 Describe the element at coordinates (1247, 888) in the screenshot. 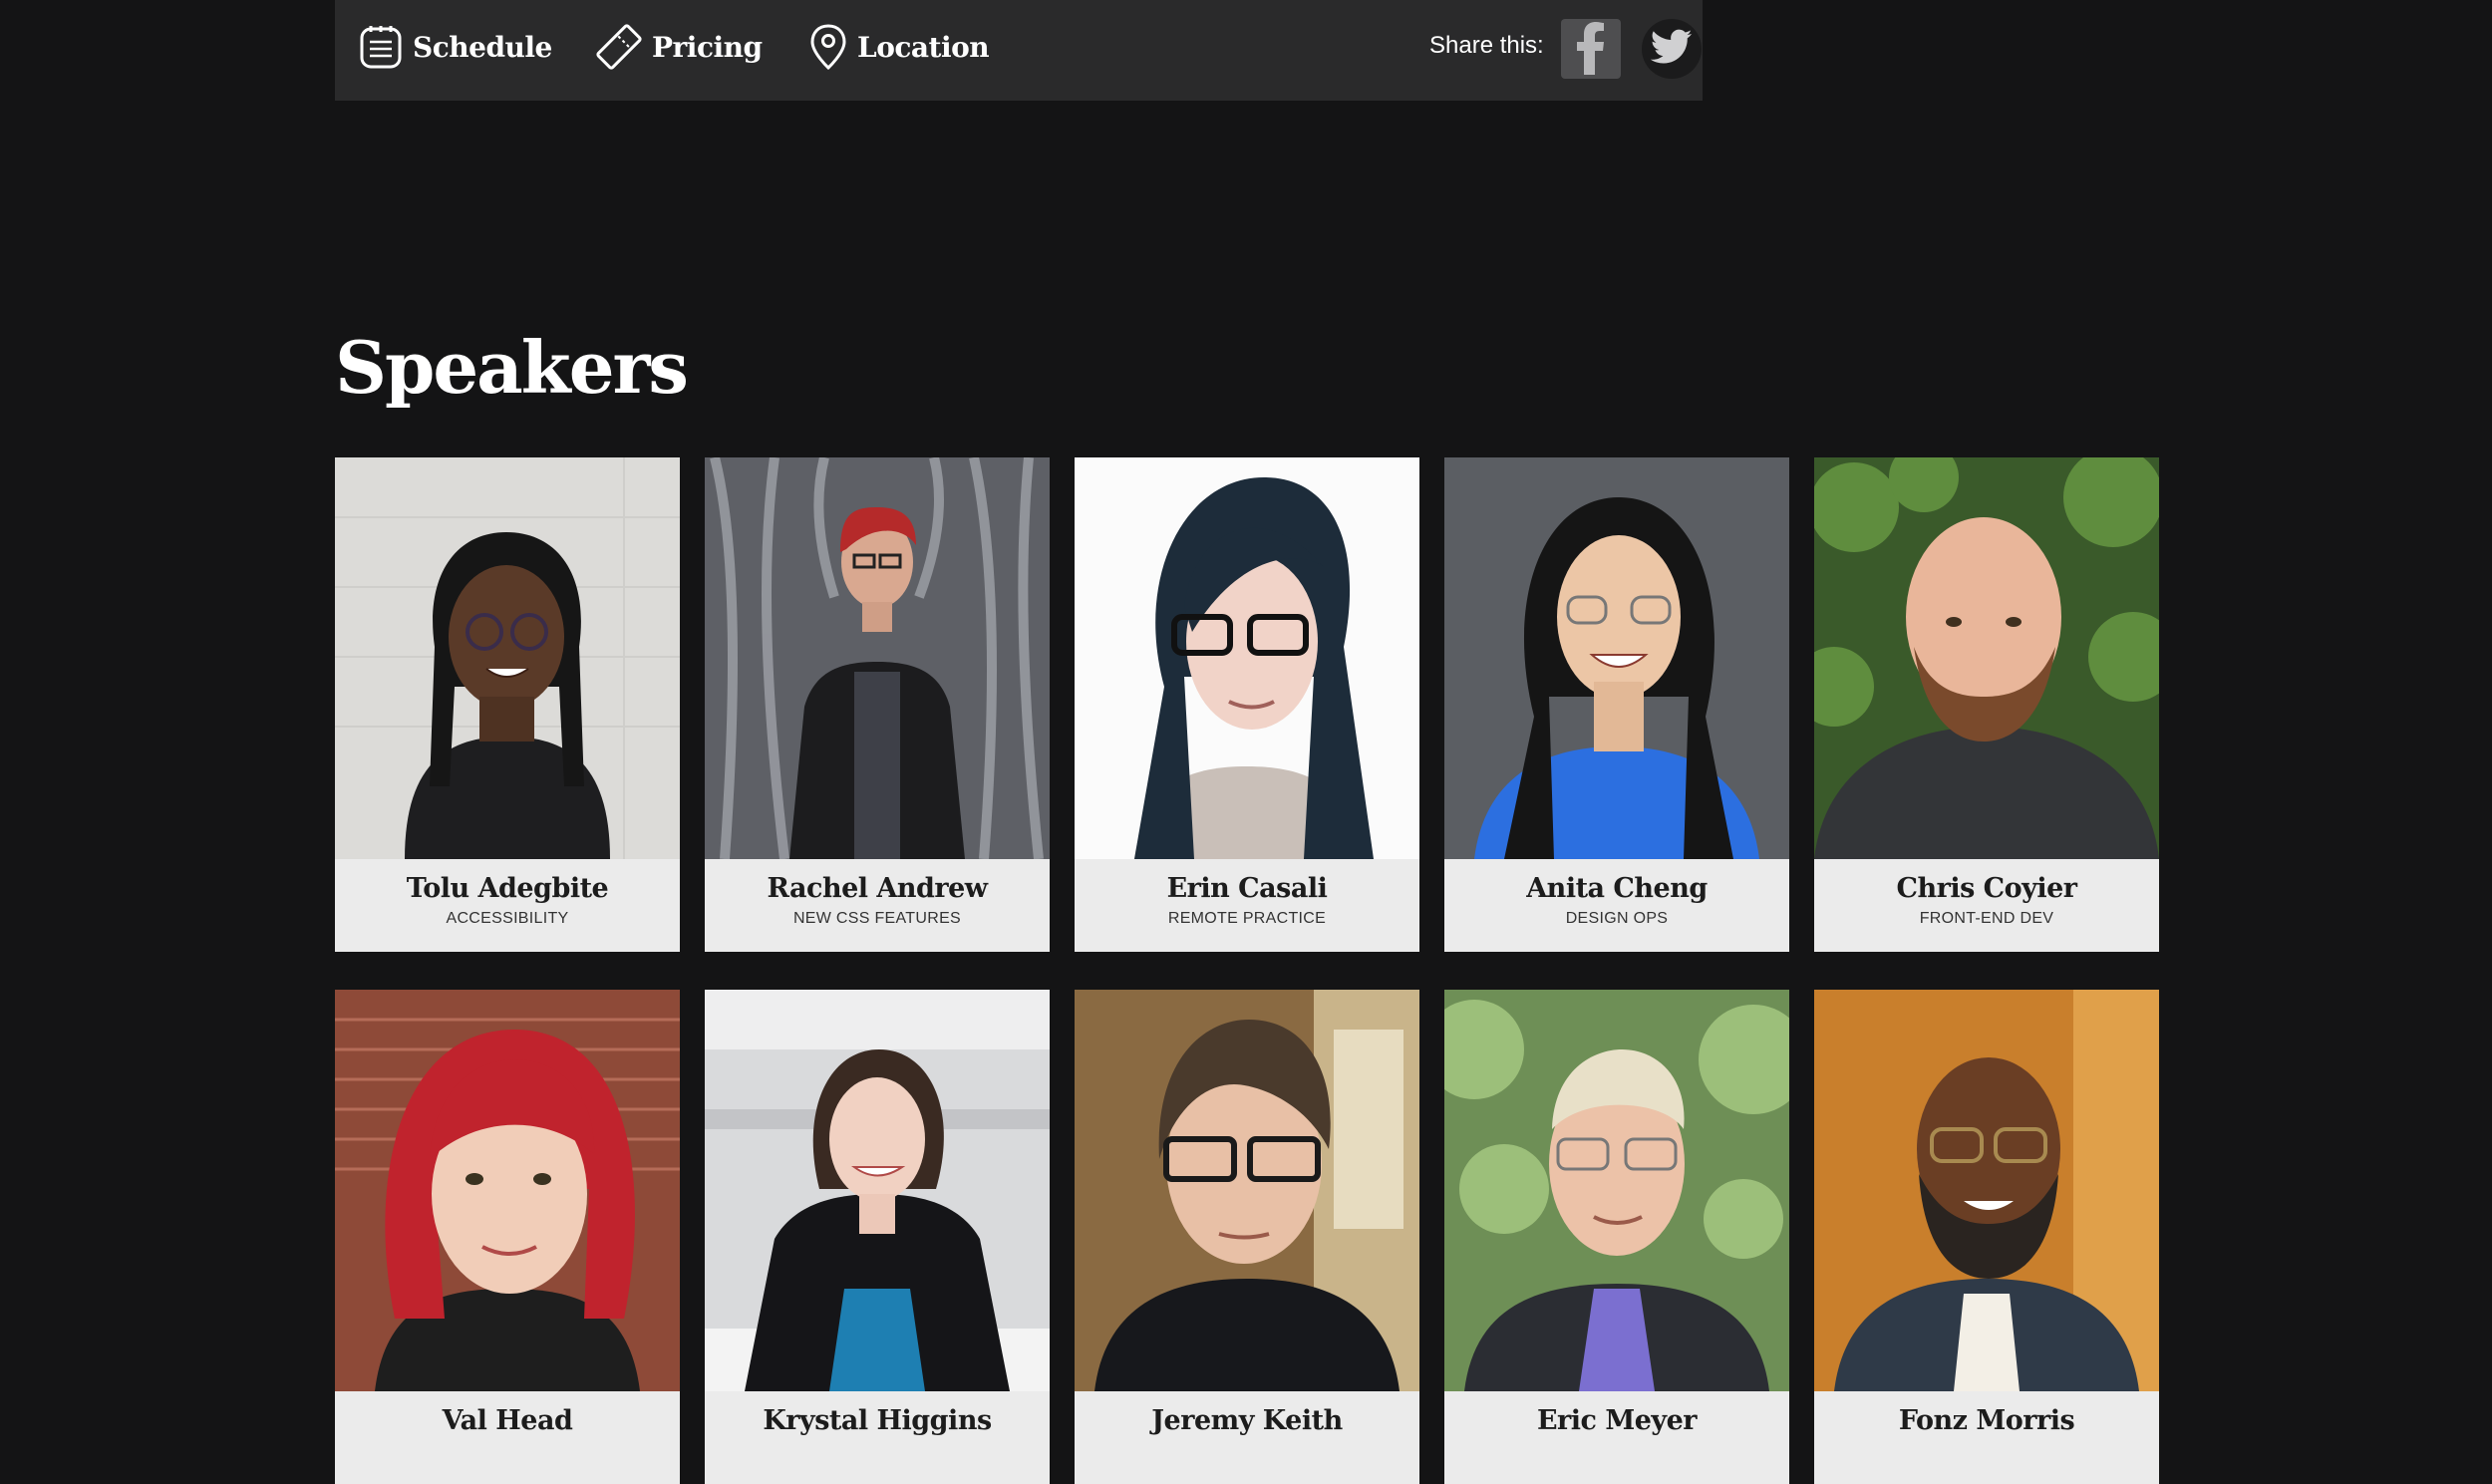

I see `speaker-name: Erin Casali` at that location.